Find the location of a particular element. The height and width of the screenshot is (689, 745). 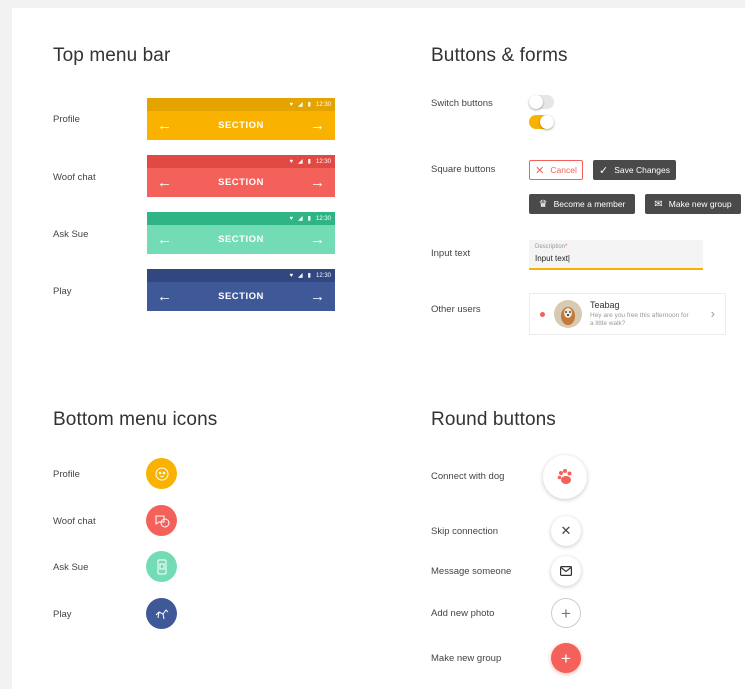

paw-icon is located at coordinates (564, 476).